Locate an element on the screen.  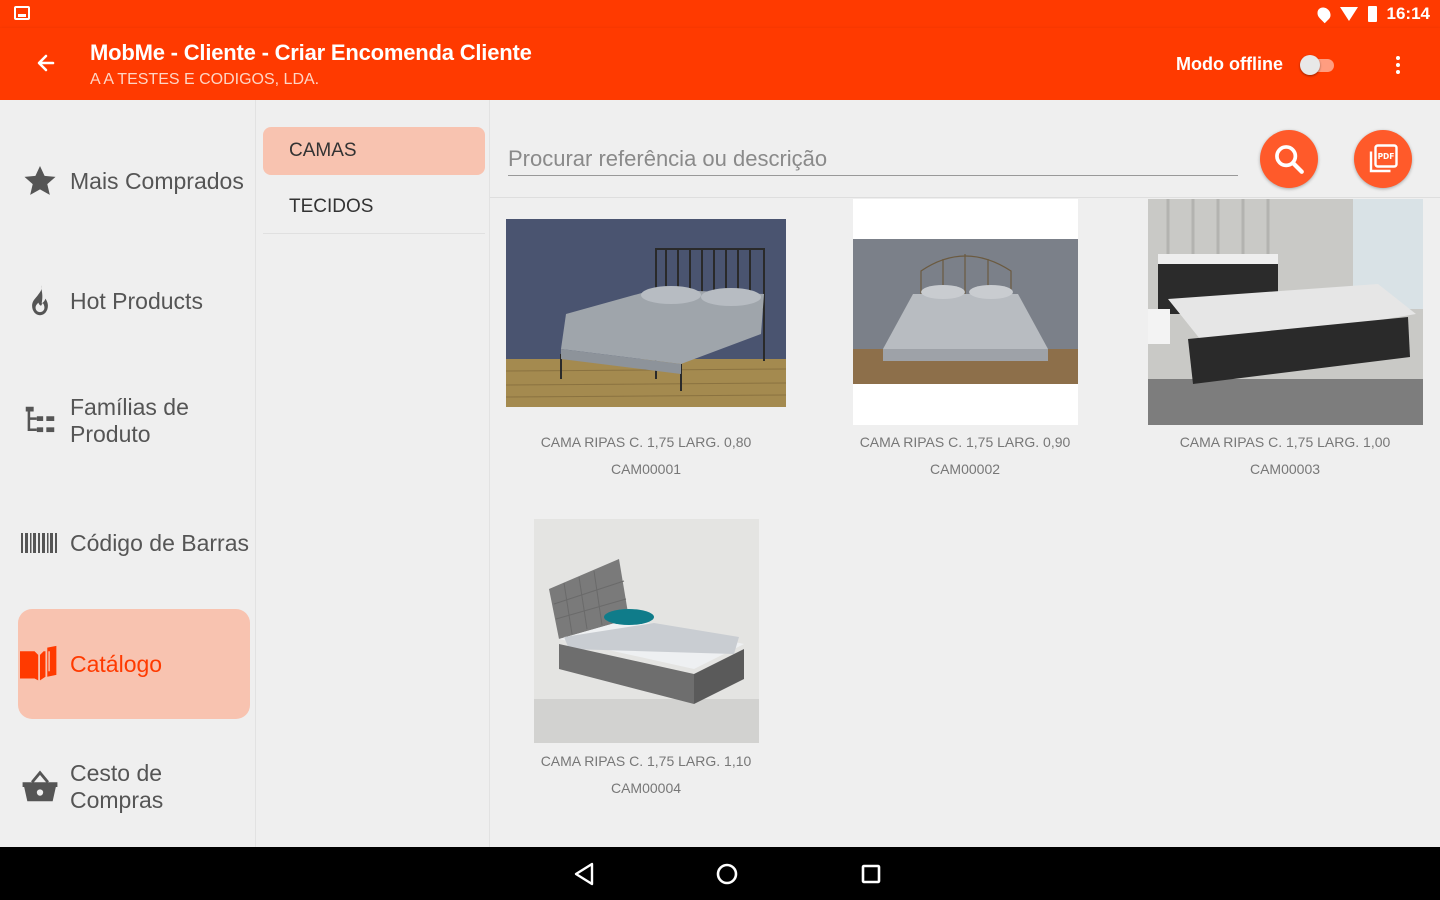
nav-back-button is located at coordinates (585, 874).